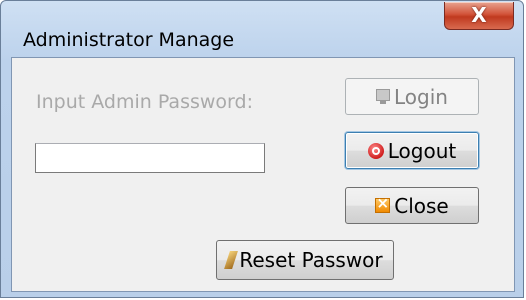 The image size is (526, 300). Describe the element at coordinates (383, 96) in the screenshot. I see `monitor-icon` at that location.